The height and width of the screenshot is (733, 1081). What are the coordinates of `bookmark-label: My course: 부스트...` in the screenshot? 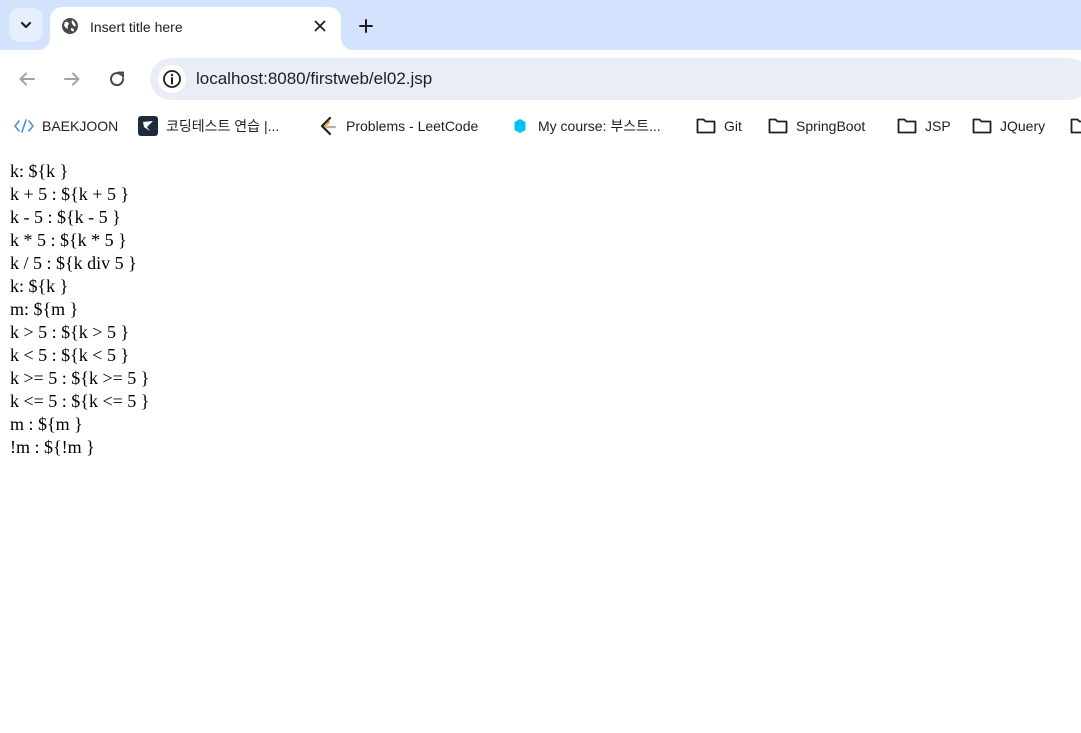 It's located at (599, 126).